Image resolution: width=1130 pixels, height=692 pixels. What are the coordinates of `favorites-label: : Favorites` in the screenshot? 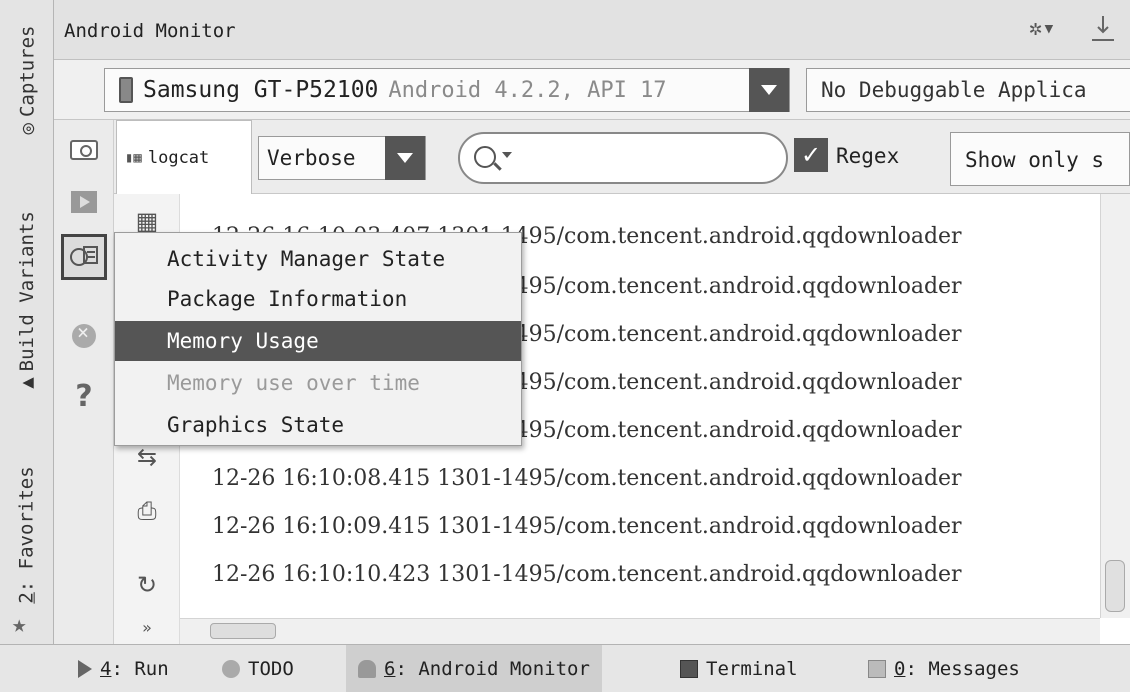 It's located at (27, 529).